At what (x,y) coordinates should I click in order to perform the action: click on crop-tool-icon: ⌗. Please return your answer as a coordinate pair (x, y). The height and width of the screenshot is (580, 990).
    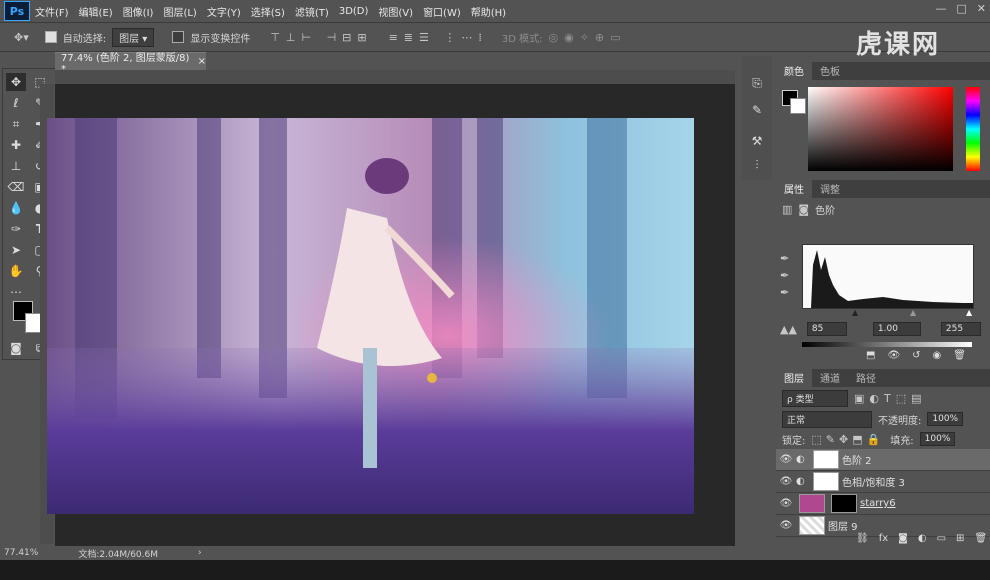
    Looking at the image, I should click on (16, 124).